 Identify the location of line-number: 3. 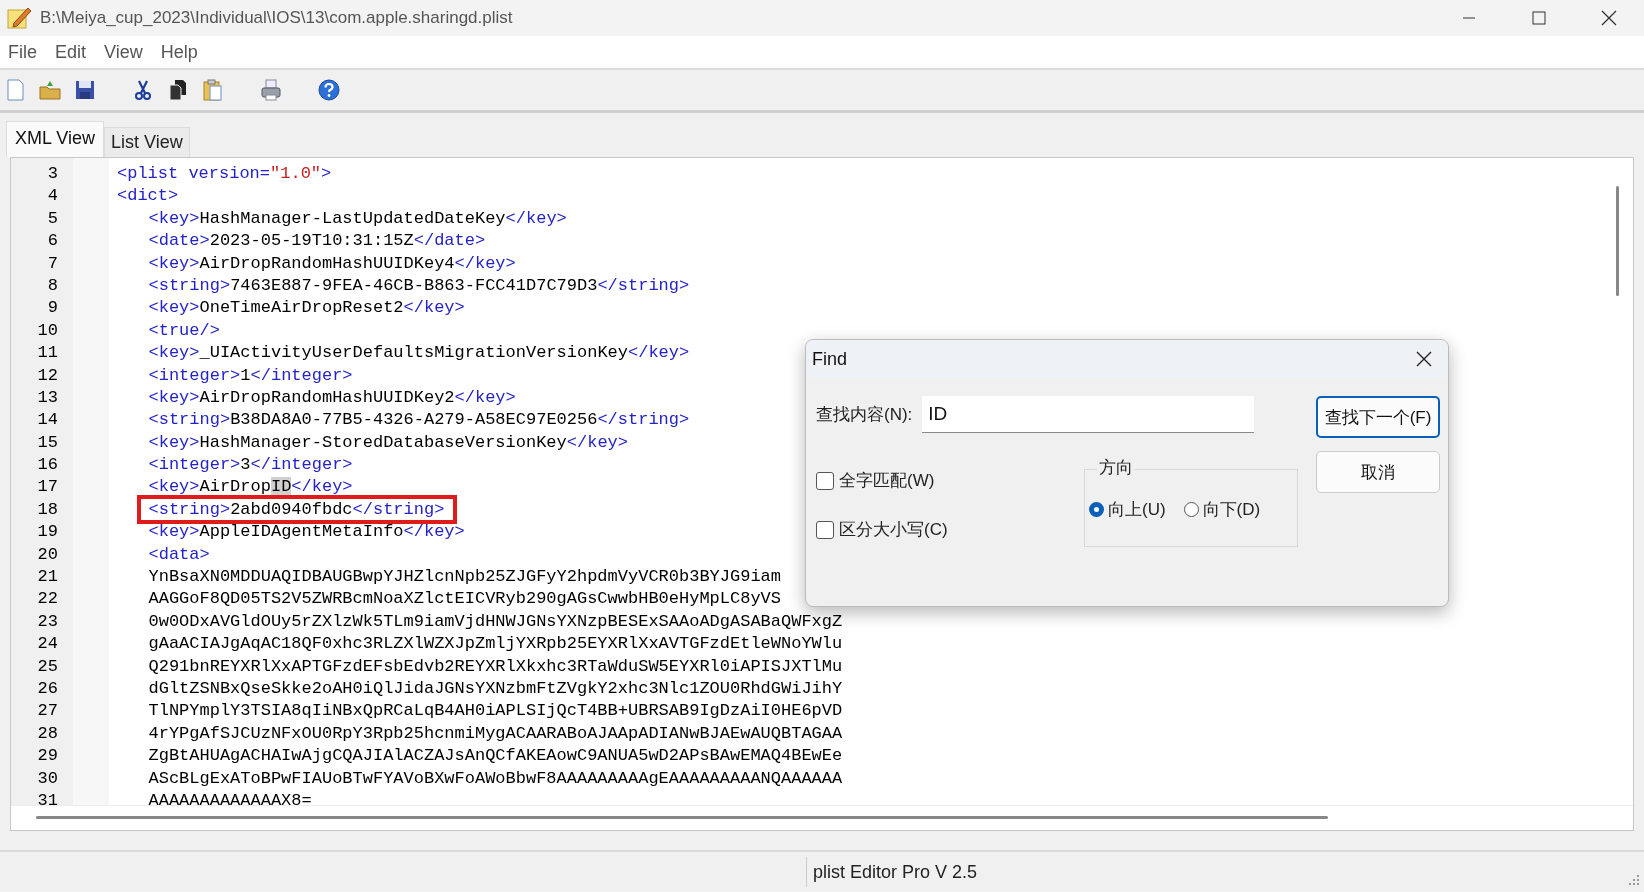
(52, 174).